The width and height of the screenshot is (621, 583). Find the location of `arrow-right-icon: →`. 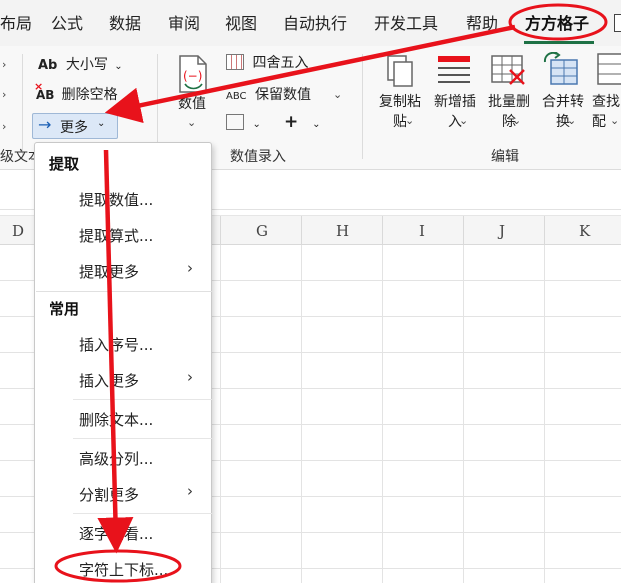

arrow-right-icon: → is located at coordinates (45, 124).